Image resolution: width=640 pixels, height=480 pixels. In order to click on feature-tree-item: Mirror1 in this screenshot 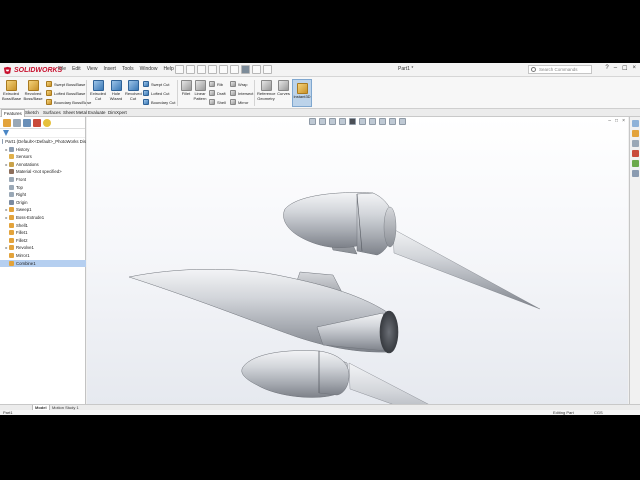, I will do `click(43, 255)`.